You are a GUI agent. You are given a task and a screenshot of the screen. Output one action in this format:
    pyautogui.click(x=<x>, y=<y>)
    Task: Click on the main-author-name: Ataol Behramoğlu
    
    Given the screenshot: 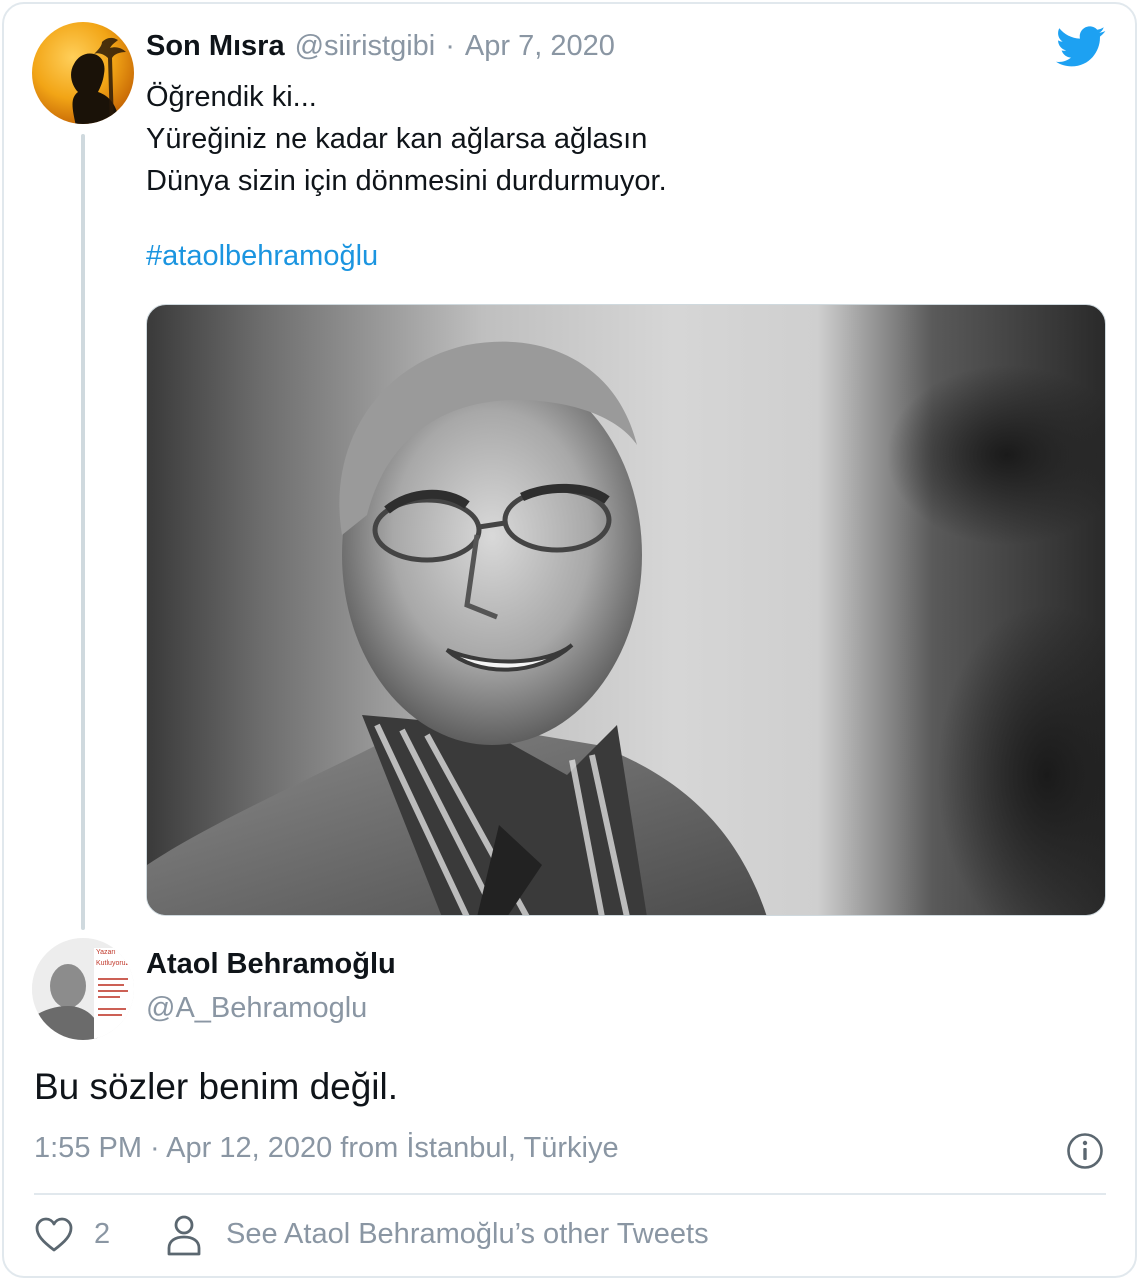 What is the action you would take?
    pyautogui.click(x=271, y=964)
    